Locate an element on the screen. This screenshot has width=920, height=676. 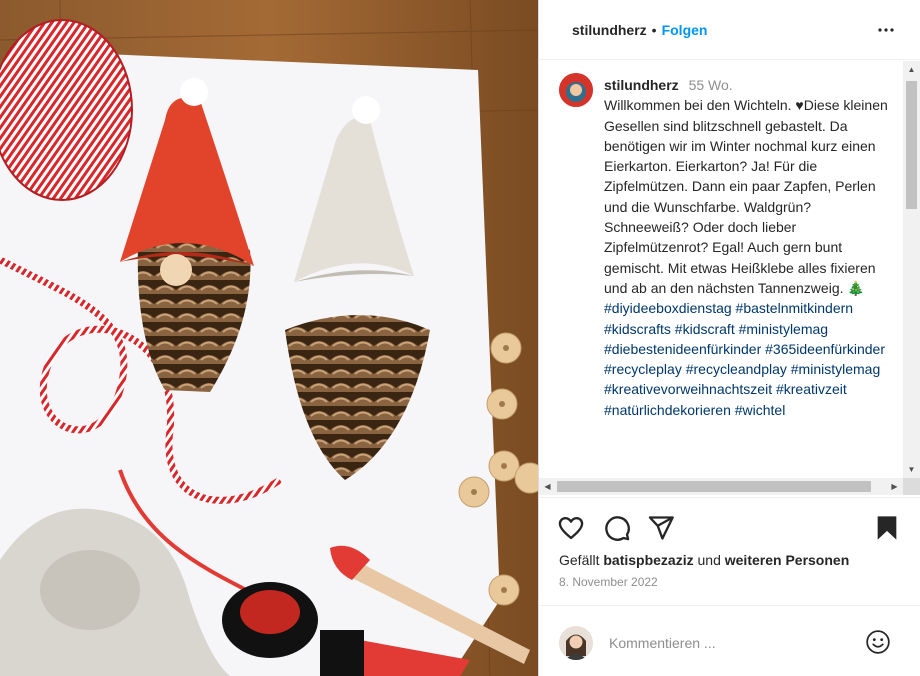
horizontal-scrollbar: ◀ ▶ is located at coordinates (721, 486).